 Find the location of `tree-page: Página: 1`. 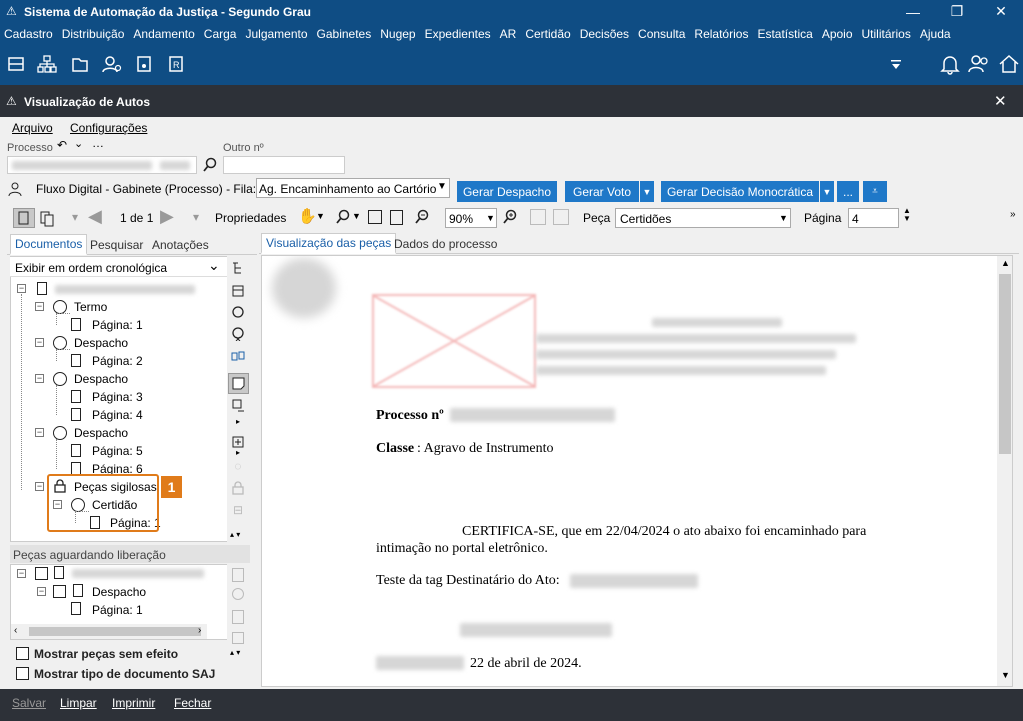

tree-page: Página: 1 is located at coordinates (117, 325).